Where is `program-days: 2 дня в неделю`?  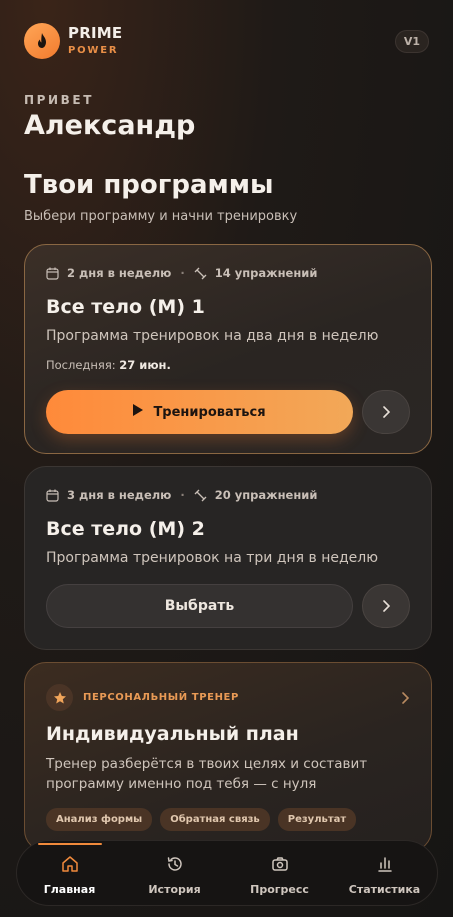 program-days: 2 дня в неделю is located at coordinates (119, 273).